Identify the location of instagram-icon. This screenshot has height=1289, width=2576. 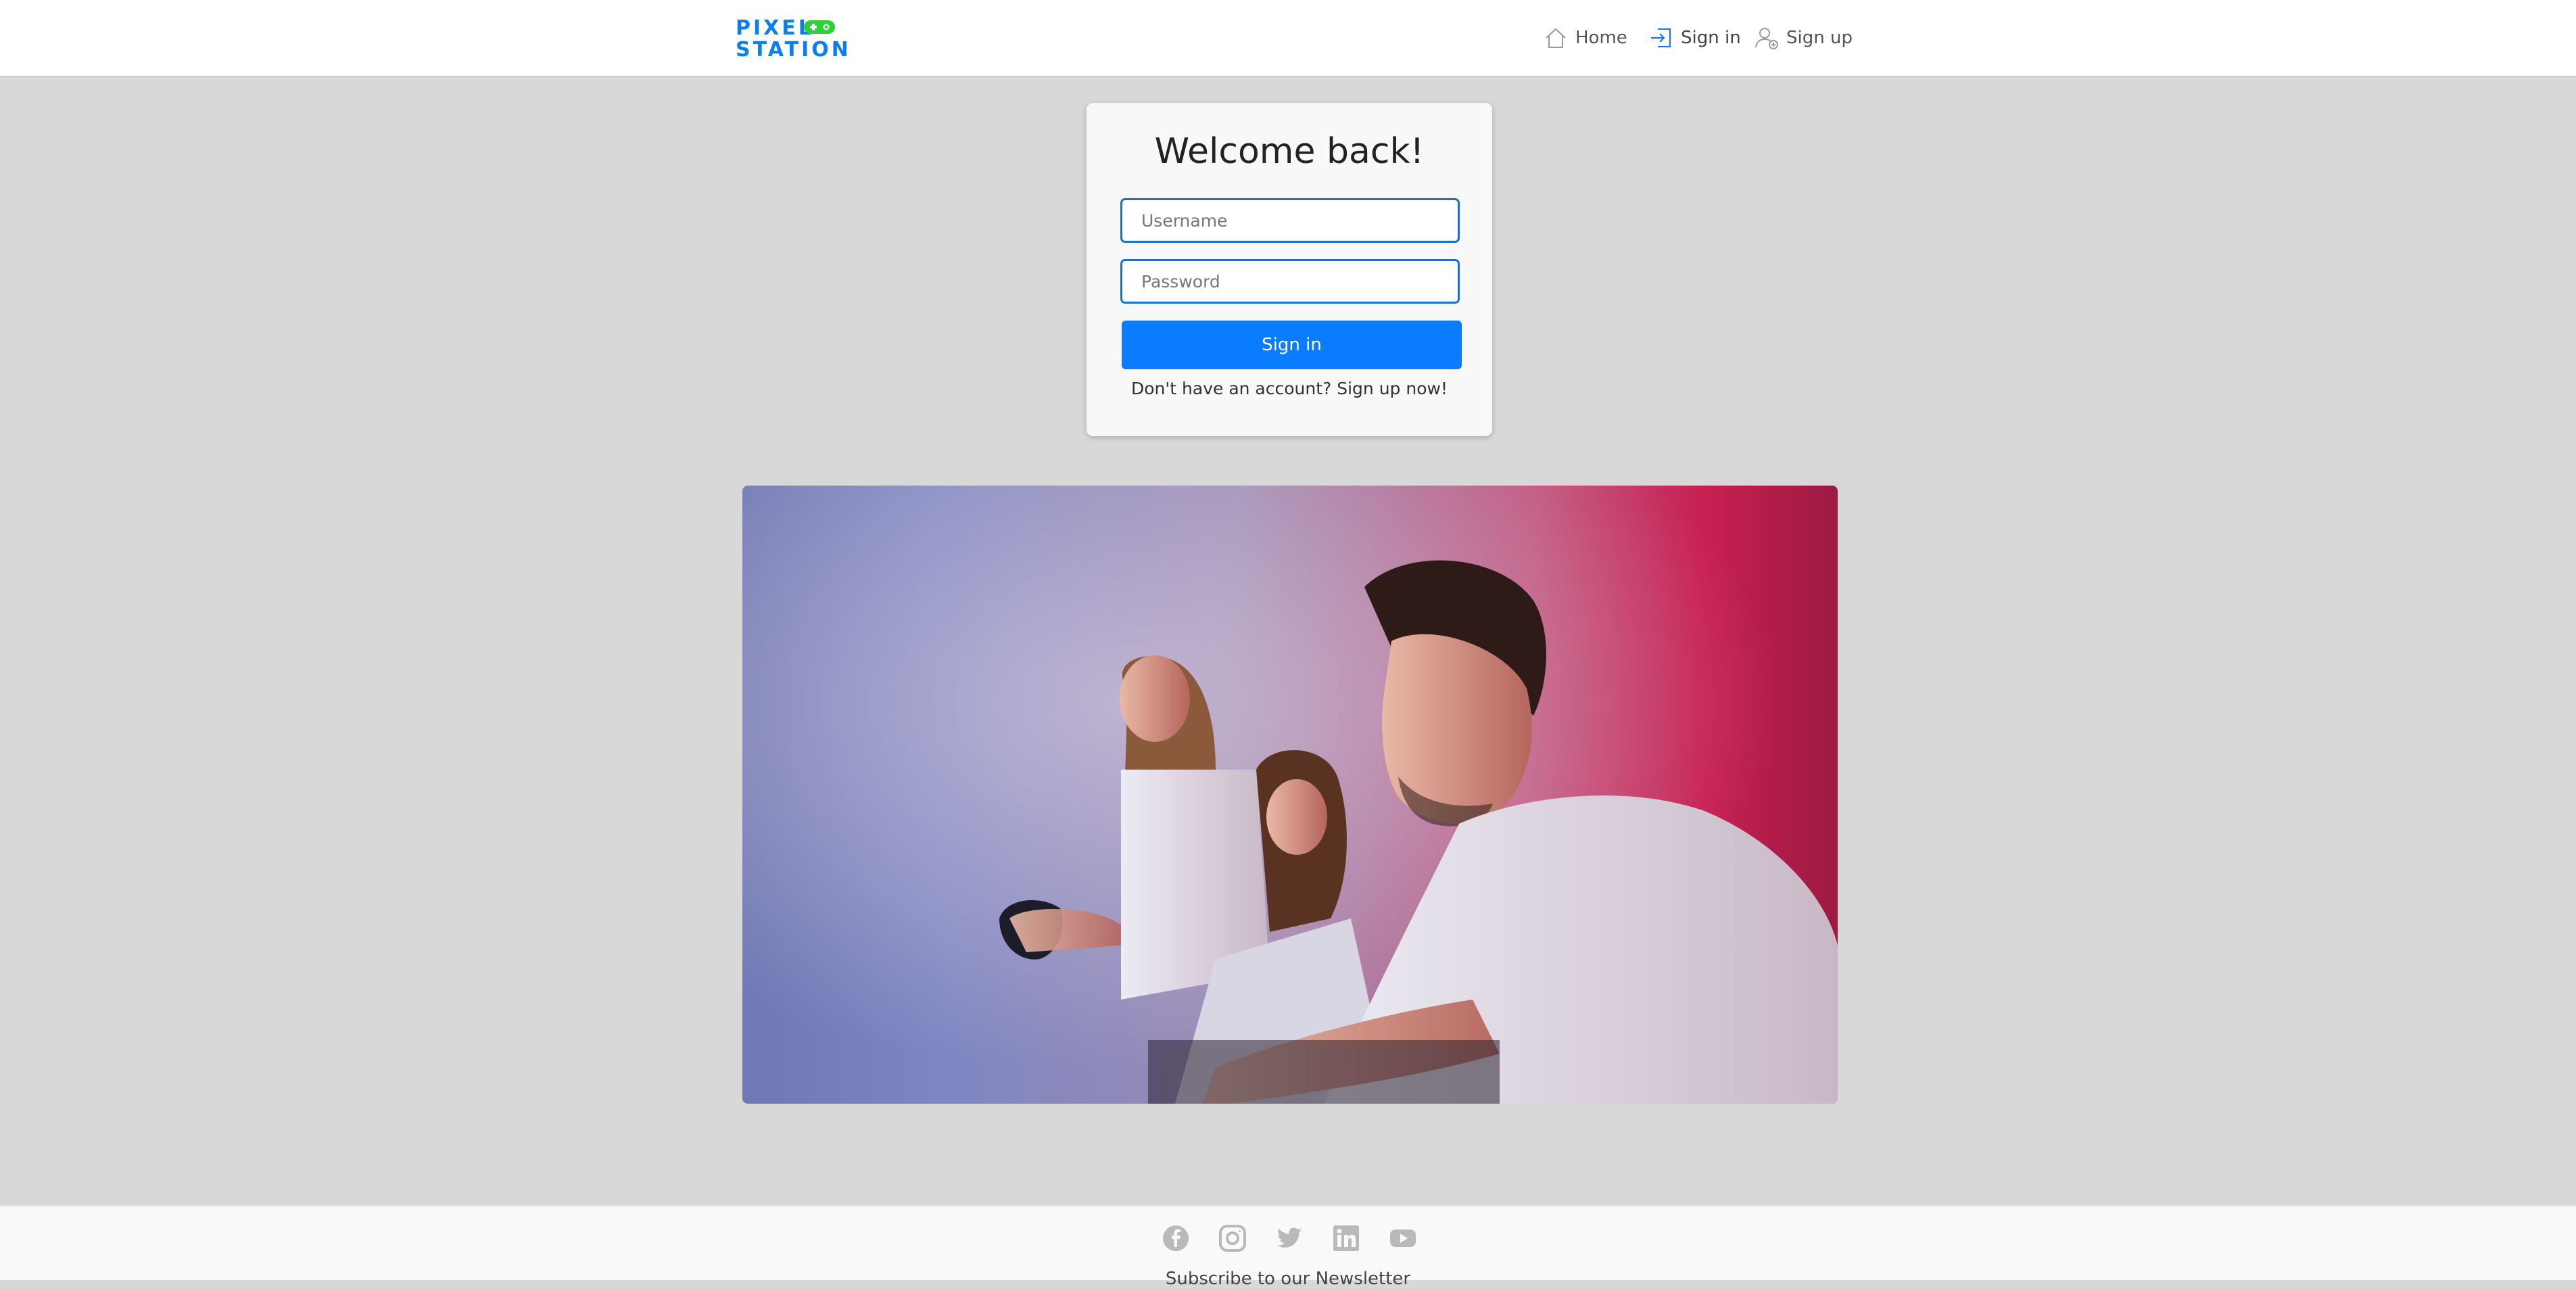
(1232, 1238).